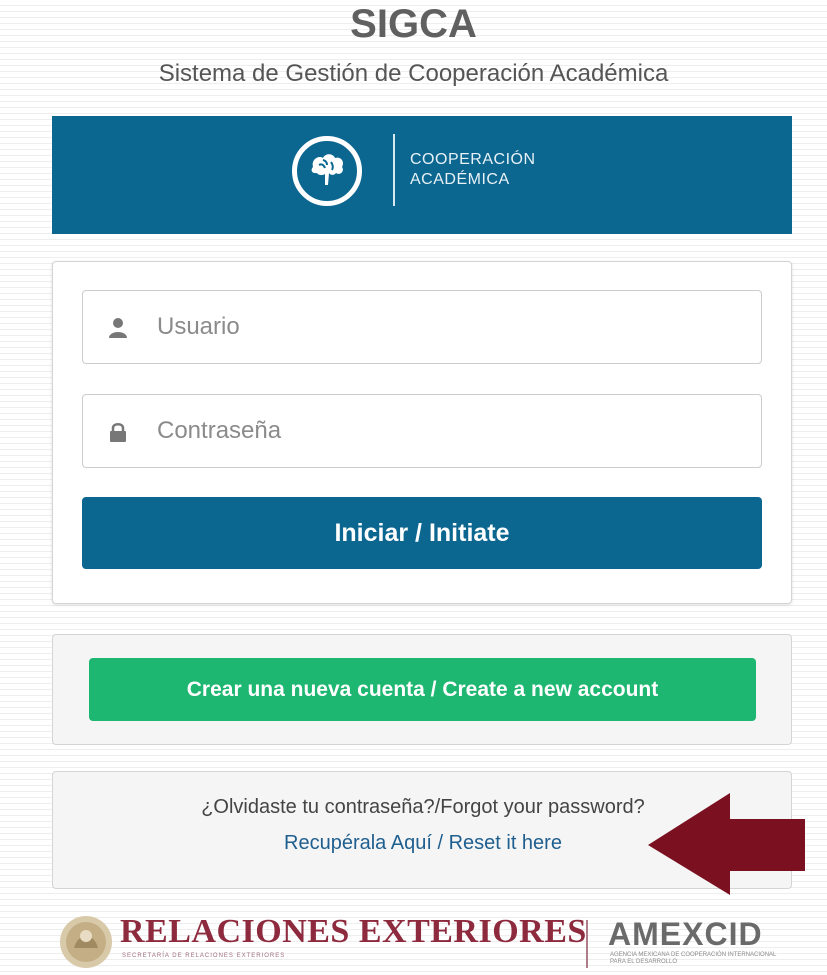 The width and height of the screenshot is (827, 975). I want to click on app-title: SIGCA, so click(413, 24).